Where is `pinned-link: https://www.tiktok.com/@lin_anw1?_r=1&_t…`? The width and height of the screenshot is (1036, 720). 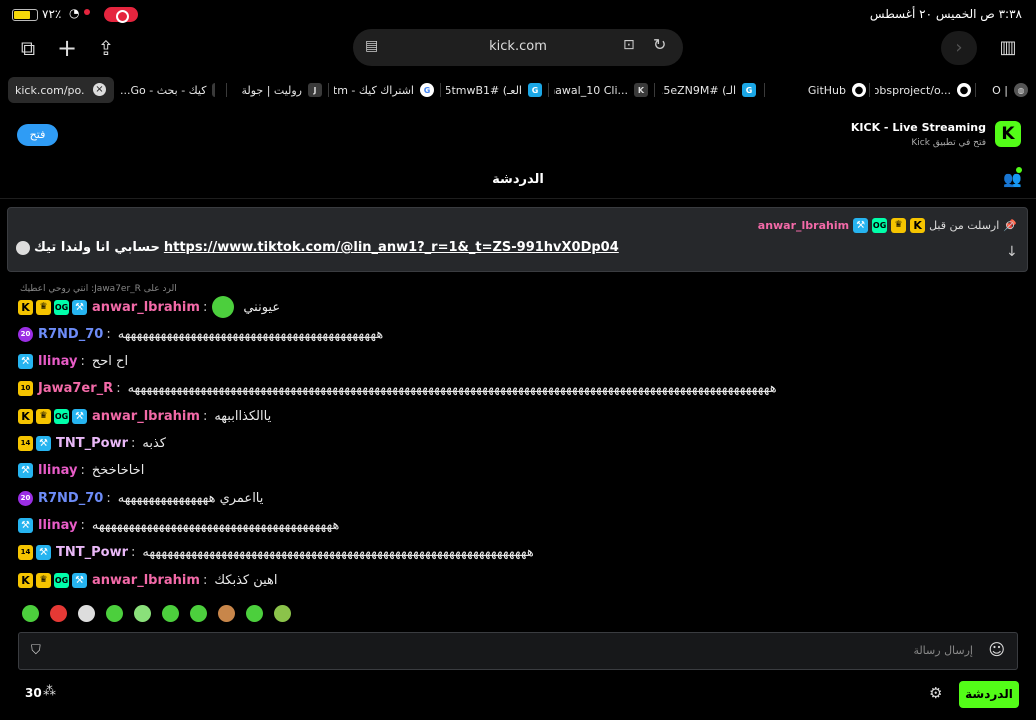
pinned-link: https://www.tiktok.com/@lin_anw1?_r=1&_t… is located at coordinates (391, 247).